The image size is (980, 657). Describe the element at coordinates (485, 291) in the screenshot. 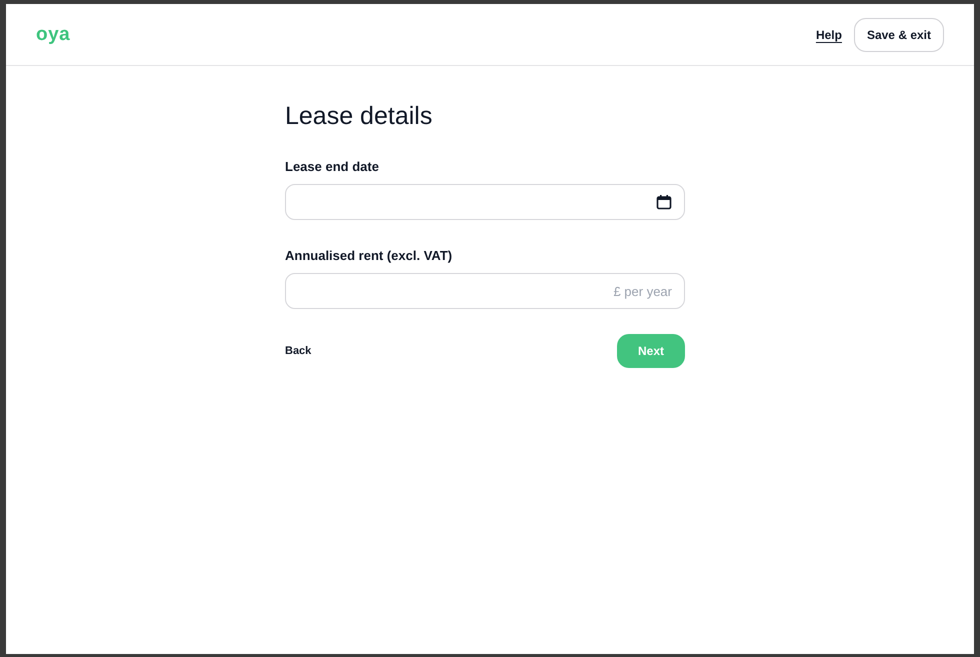

I see `rent-field: £ per year` at that location.